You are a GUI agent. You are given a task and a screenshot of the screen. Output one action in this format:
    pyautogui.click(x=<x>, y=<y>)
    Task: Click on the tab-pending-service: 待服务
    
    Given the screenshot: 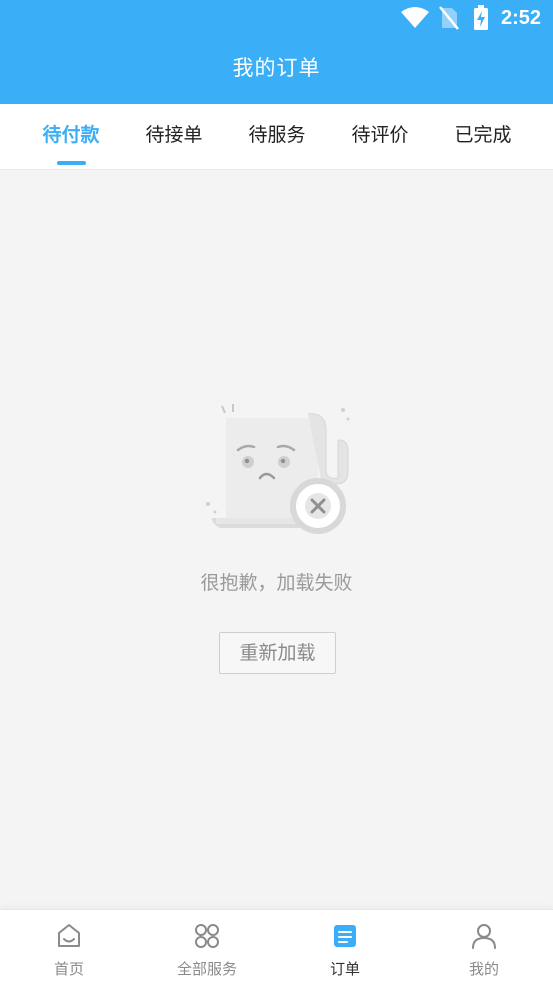 What is the action you would take?
    pyautogui.click(x=277, y=133)
    